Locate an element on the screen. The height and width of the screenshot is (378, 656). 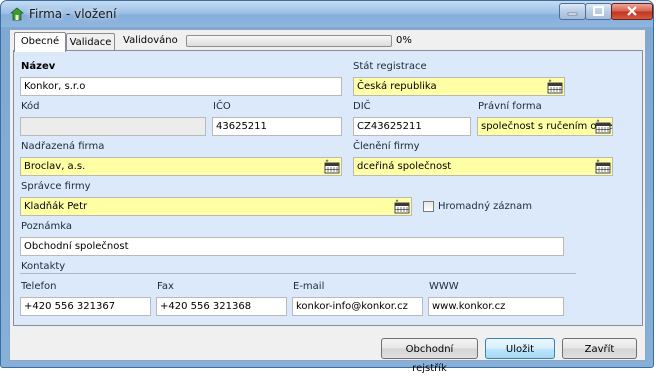
close-button is located at coordinates (632, 11).